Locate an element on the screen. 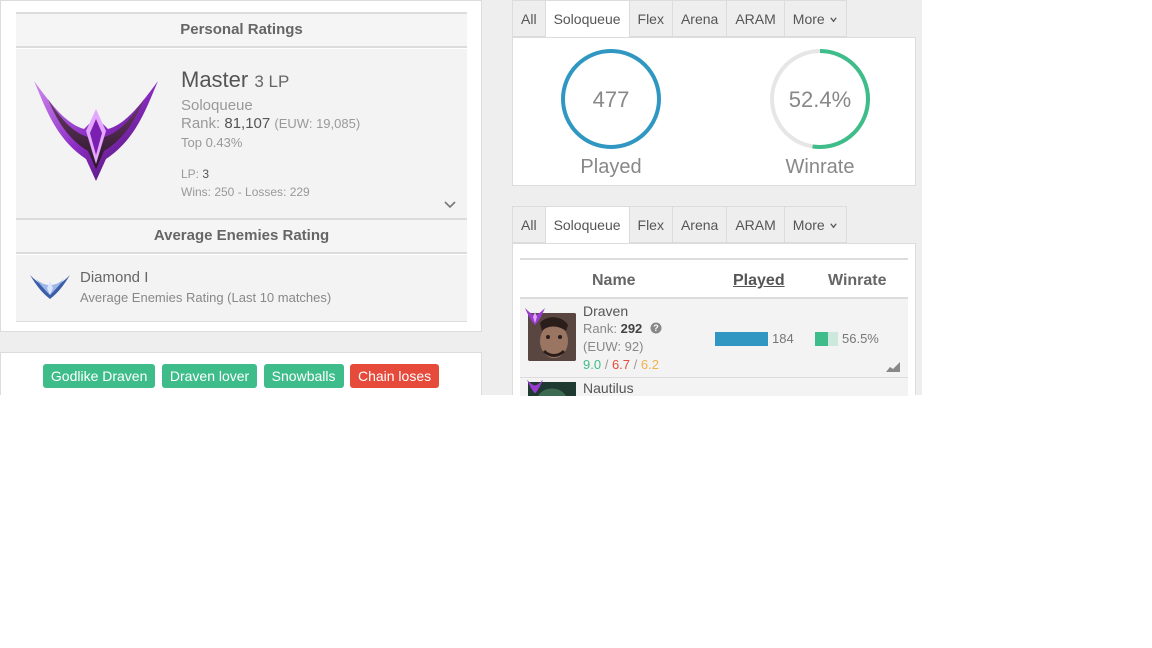  rank-region: (EUW: 19,085) is located at coordinates (317, 123).